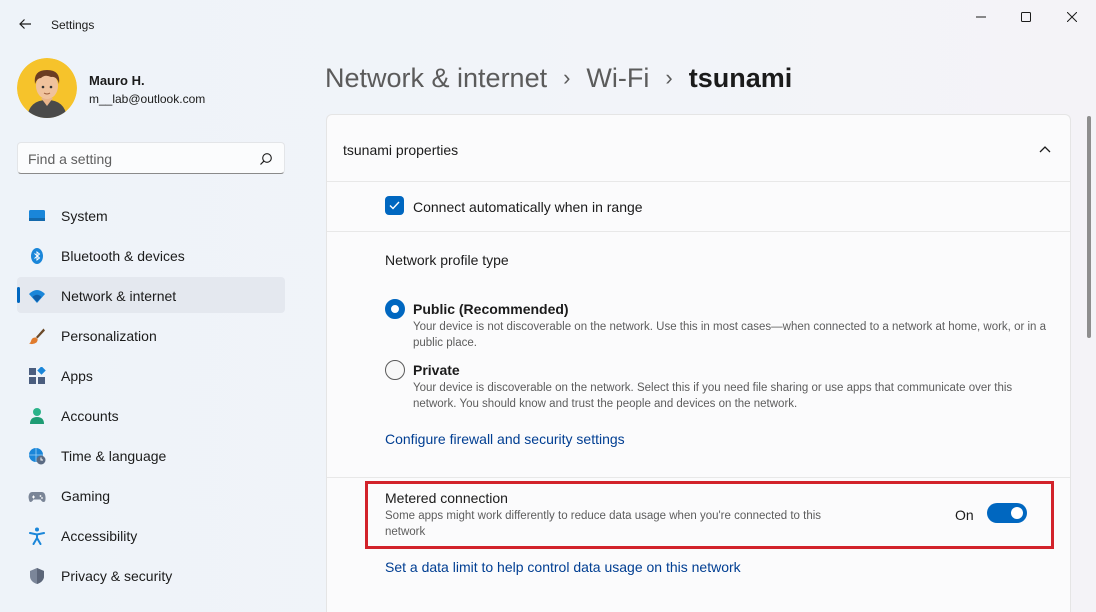  I want to click on search-icon, so click(266, 159).